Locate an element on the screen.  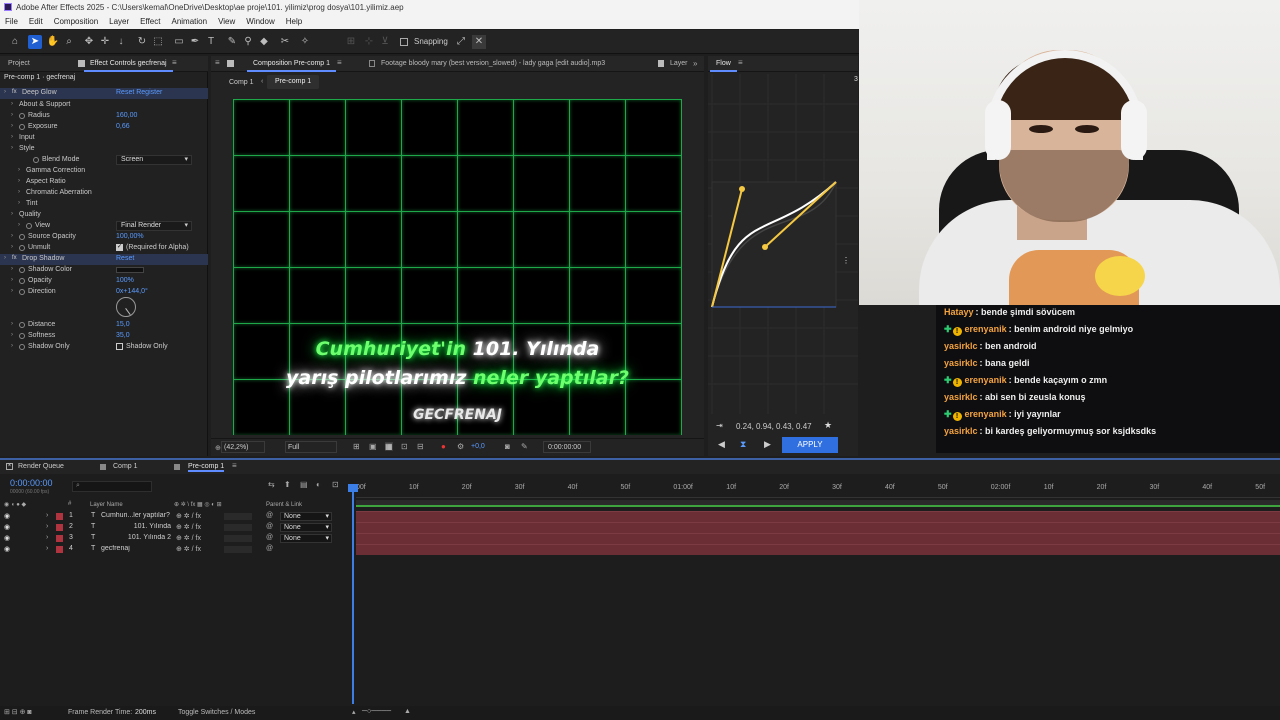
effect-row-source-opacity: › Source Opacity 100,00% is located at coordinates (104, 237).